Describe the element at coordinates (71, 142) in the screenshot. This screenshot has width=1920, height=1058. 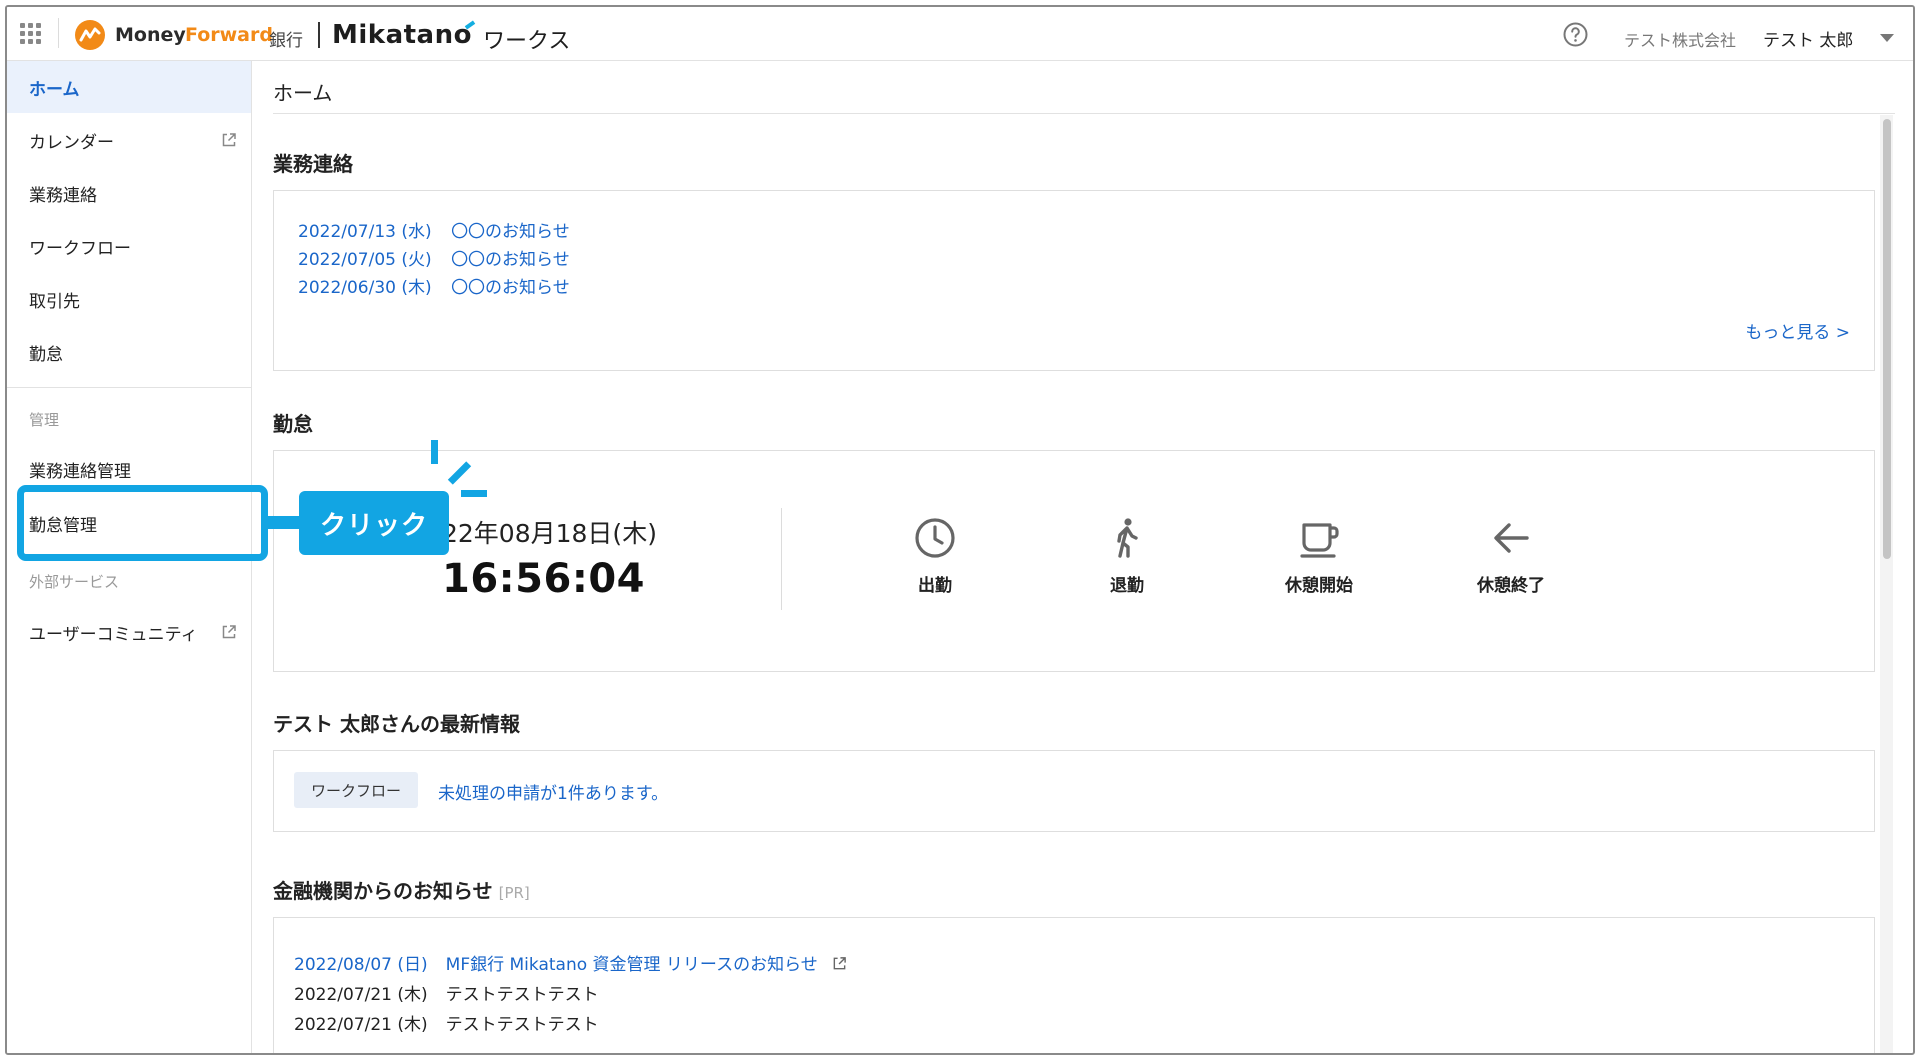
I see `sidebar-item-label: カレンダー` at that location.